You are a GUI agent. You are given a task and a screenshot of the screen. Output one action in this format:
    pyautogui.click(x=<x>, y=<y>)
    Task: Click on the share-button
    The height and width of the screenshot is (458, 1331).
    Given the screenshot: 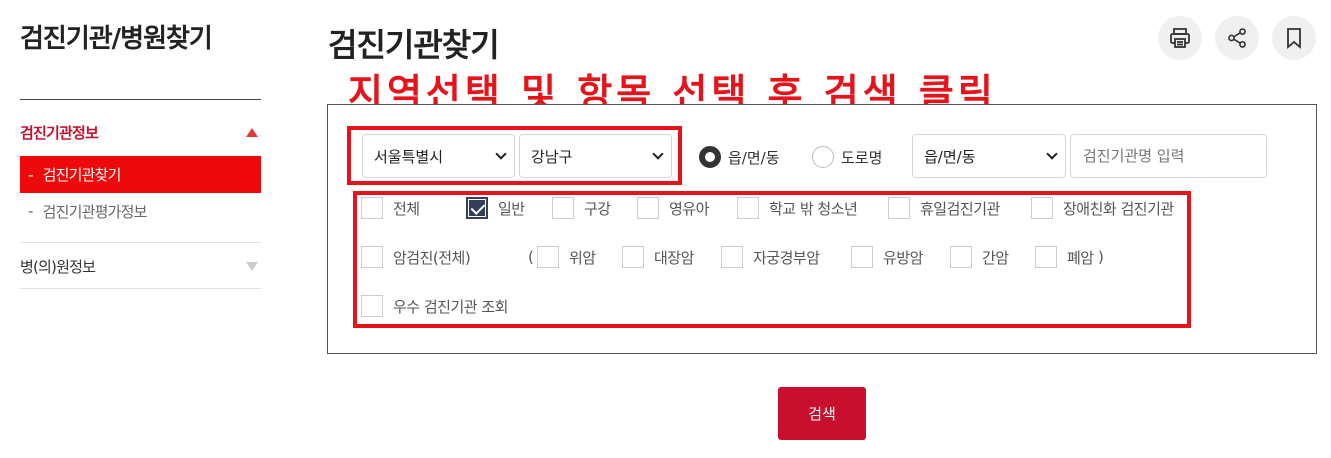 What is the action you would take?
    pyautogui.click(x=1237, y=38)
    